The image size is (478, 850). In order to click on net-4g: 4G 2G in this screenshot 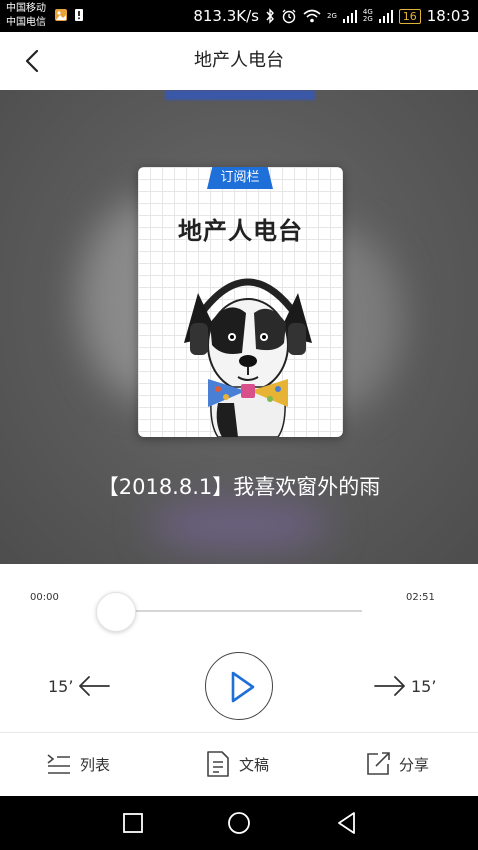, I will do `click(368, 16)`.